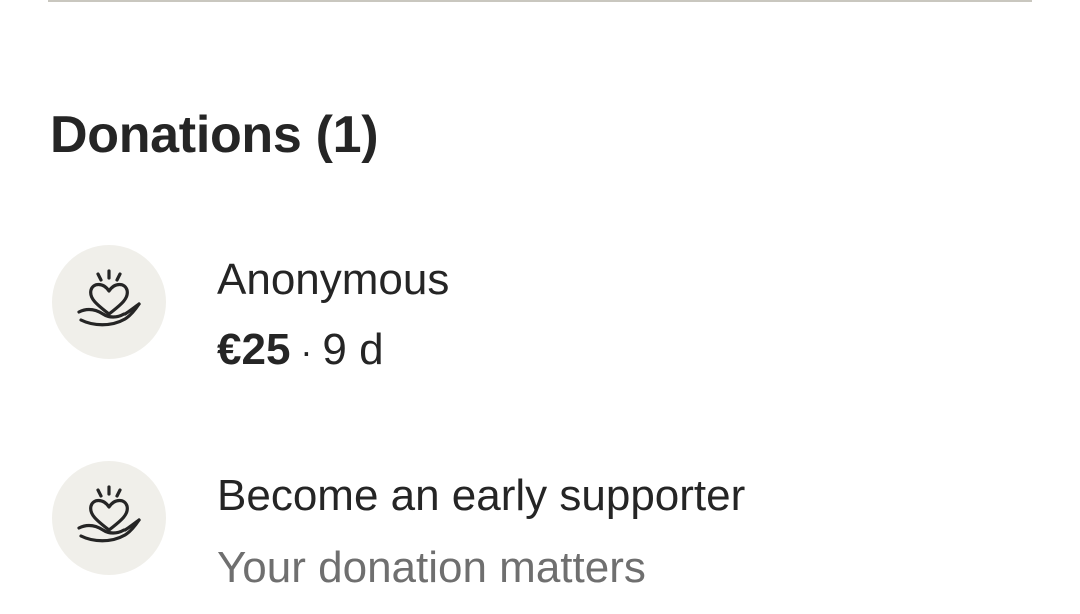 The height and width of the screenshot is (614, 1080). I want to click on donor-name: Anonymous, so click(333, 279).